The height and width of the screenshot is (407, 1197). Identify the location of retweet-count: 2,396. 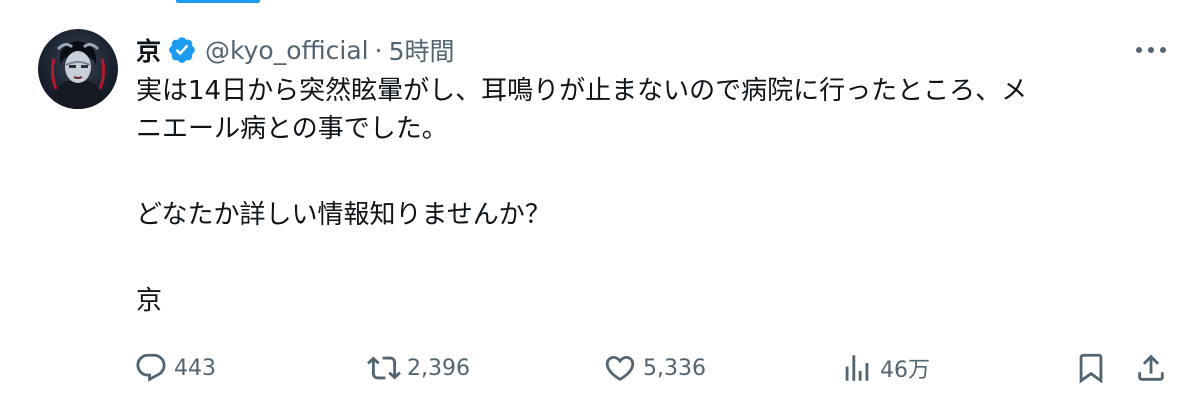
(438, 368).